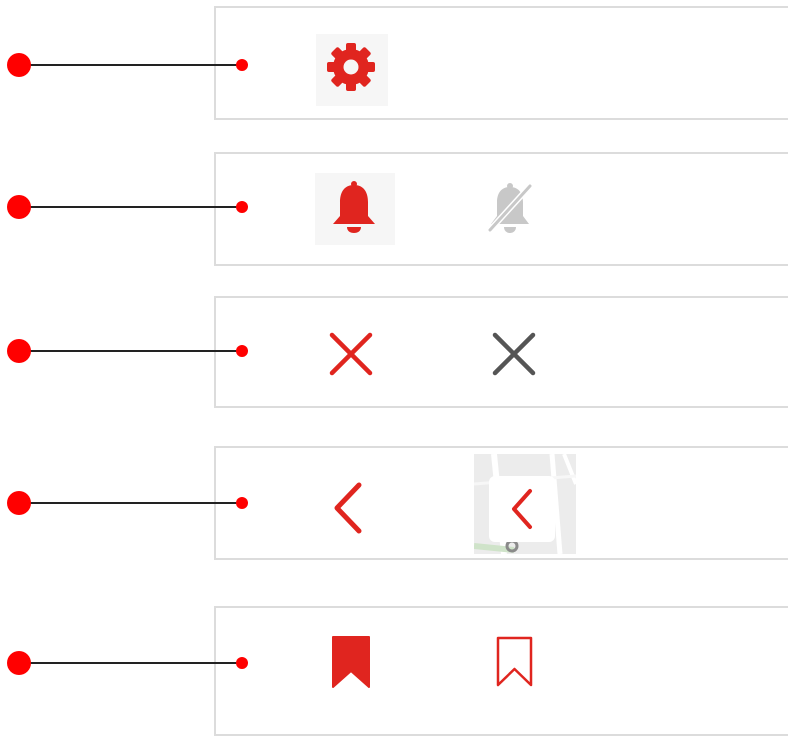 The height and width of the screenshot is (736, 788). I want to click on panel-settings, so click(501, 63).